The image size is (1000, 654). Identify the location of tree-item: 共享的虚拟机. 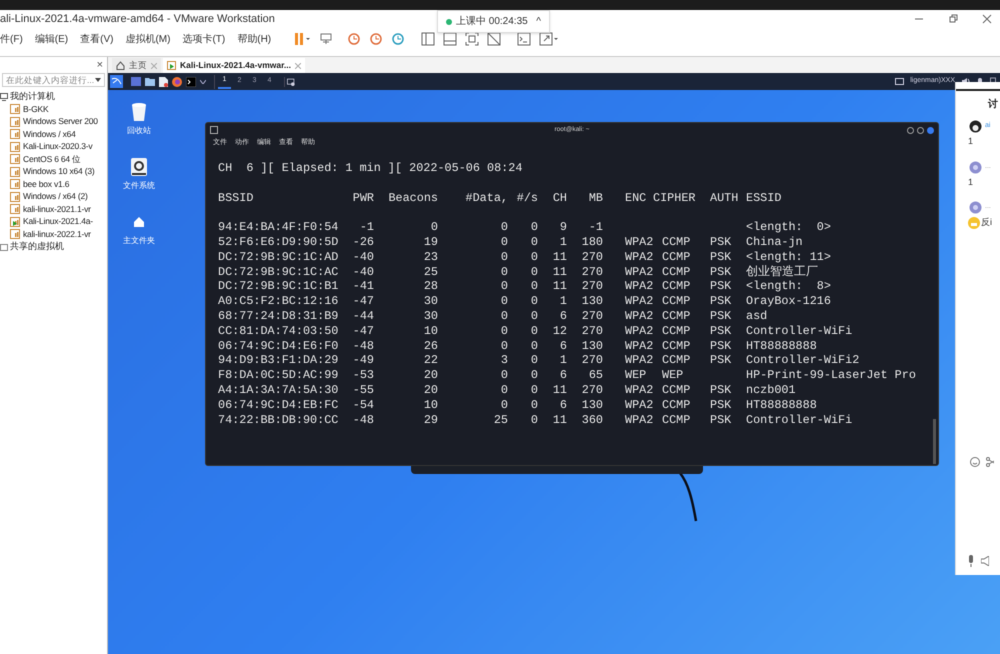
(37, 247).